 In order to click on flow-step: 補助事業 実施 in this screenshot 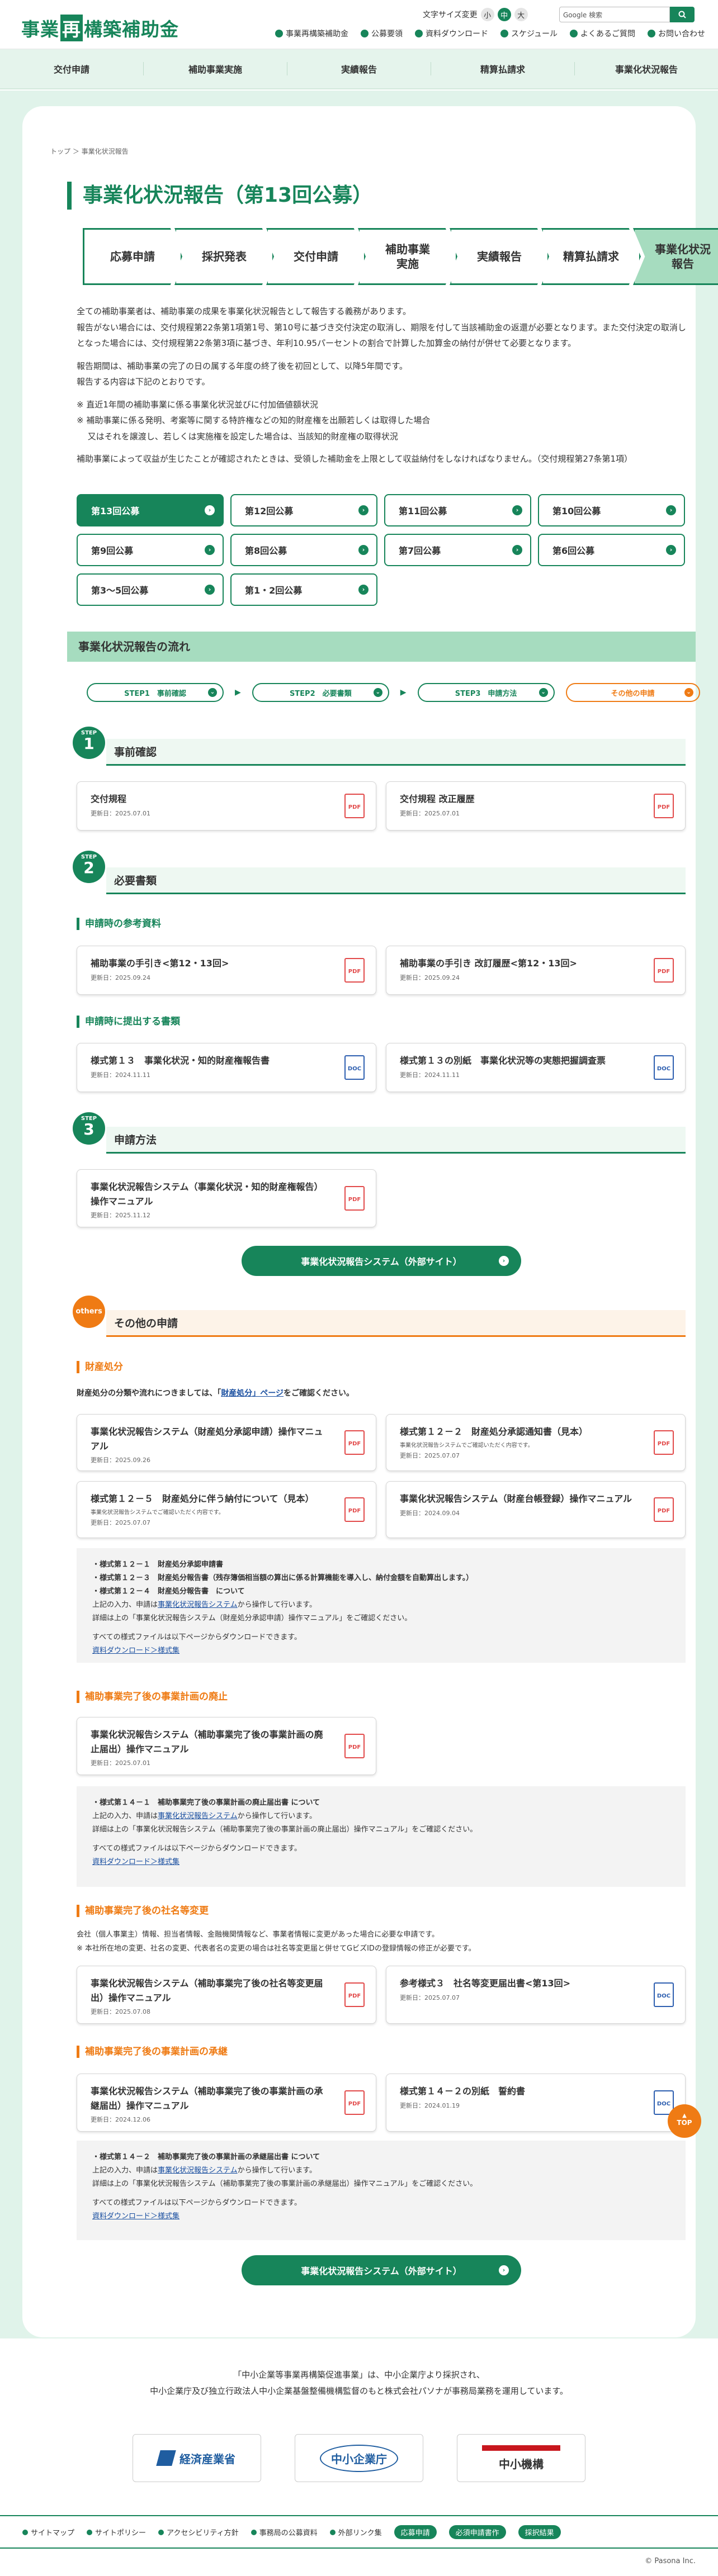, I will do `click(408, 256)`.